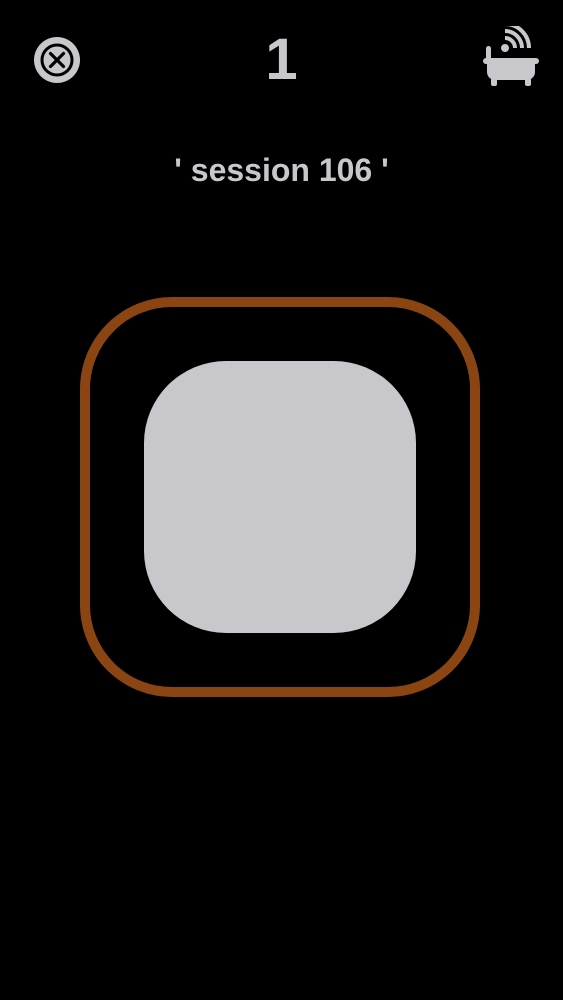 The image size is (563, 1000). I want to click on tap-square, so click(280, 497).